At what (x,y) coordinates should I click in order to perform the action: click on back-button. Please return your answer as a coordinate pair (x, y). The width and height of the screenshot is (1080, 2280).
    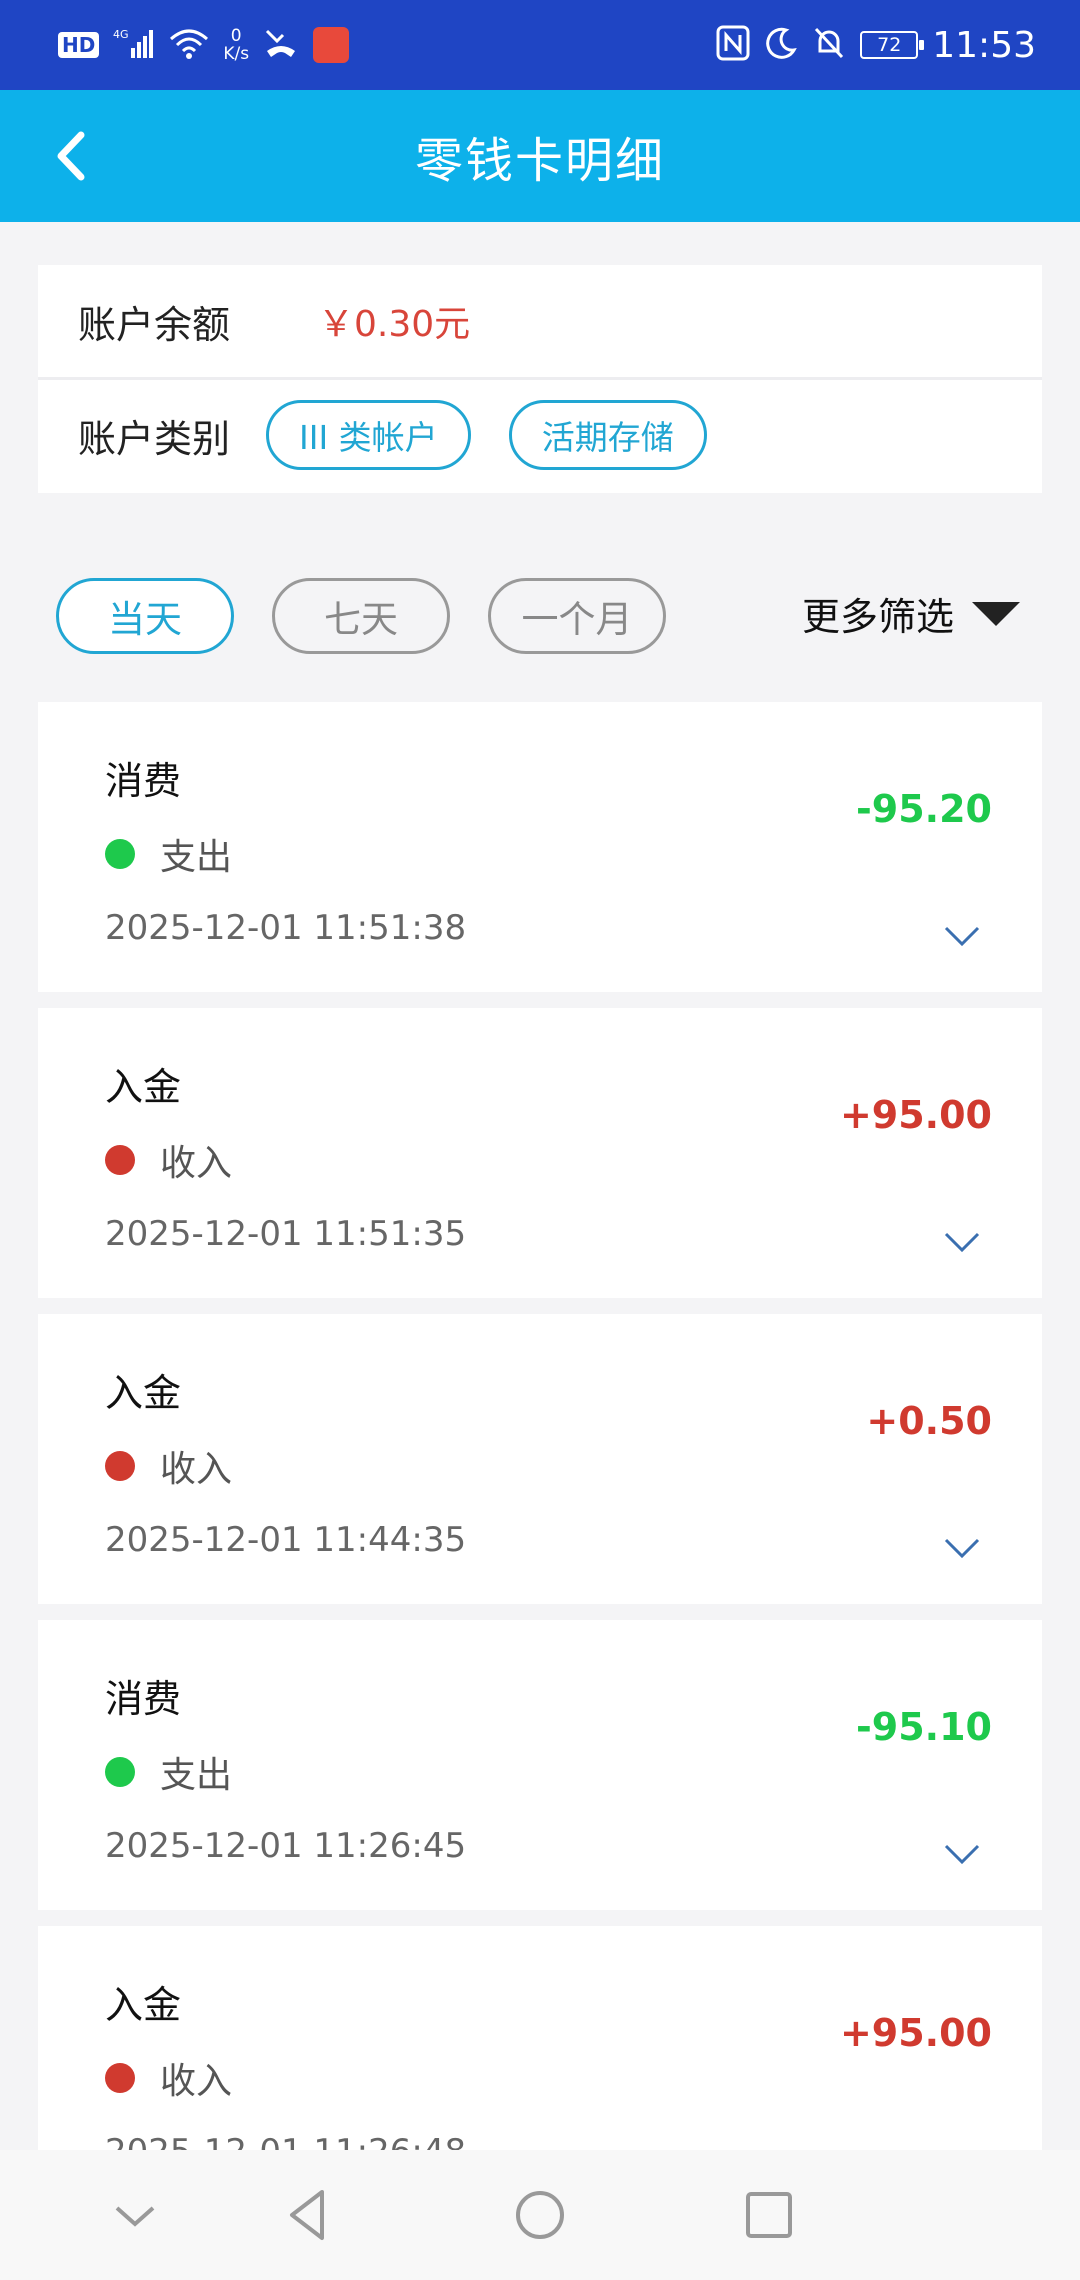
    Looking at the image, I should click on (70, 156).